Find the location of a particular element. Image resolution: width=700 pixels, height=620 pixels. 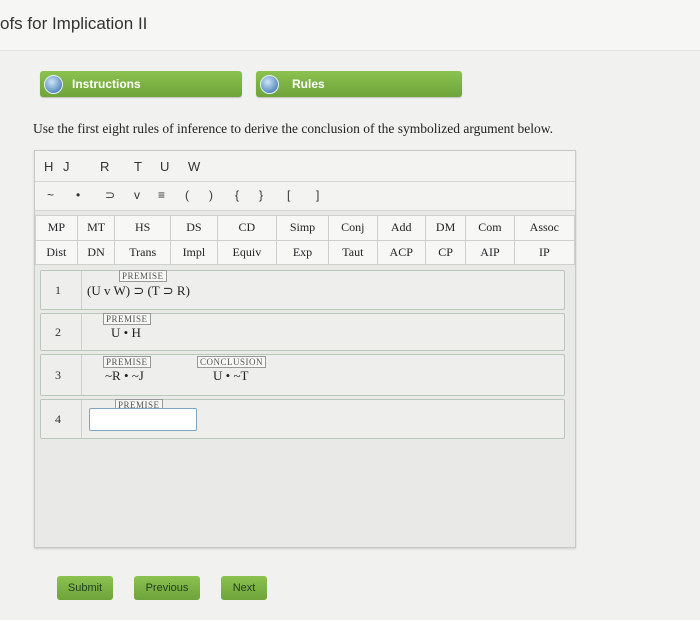

proof-line-2: 2 PREMISE U • H is located at coordinates (302, 332).